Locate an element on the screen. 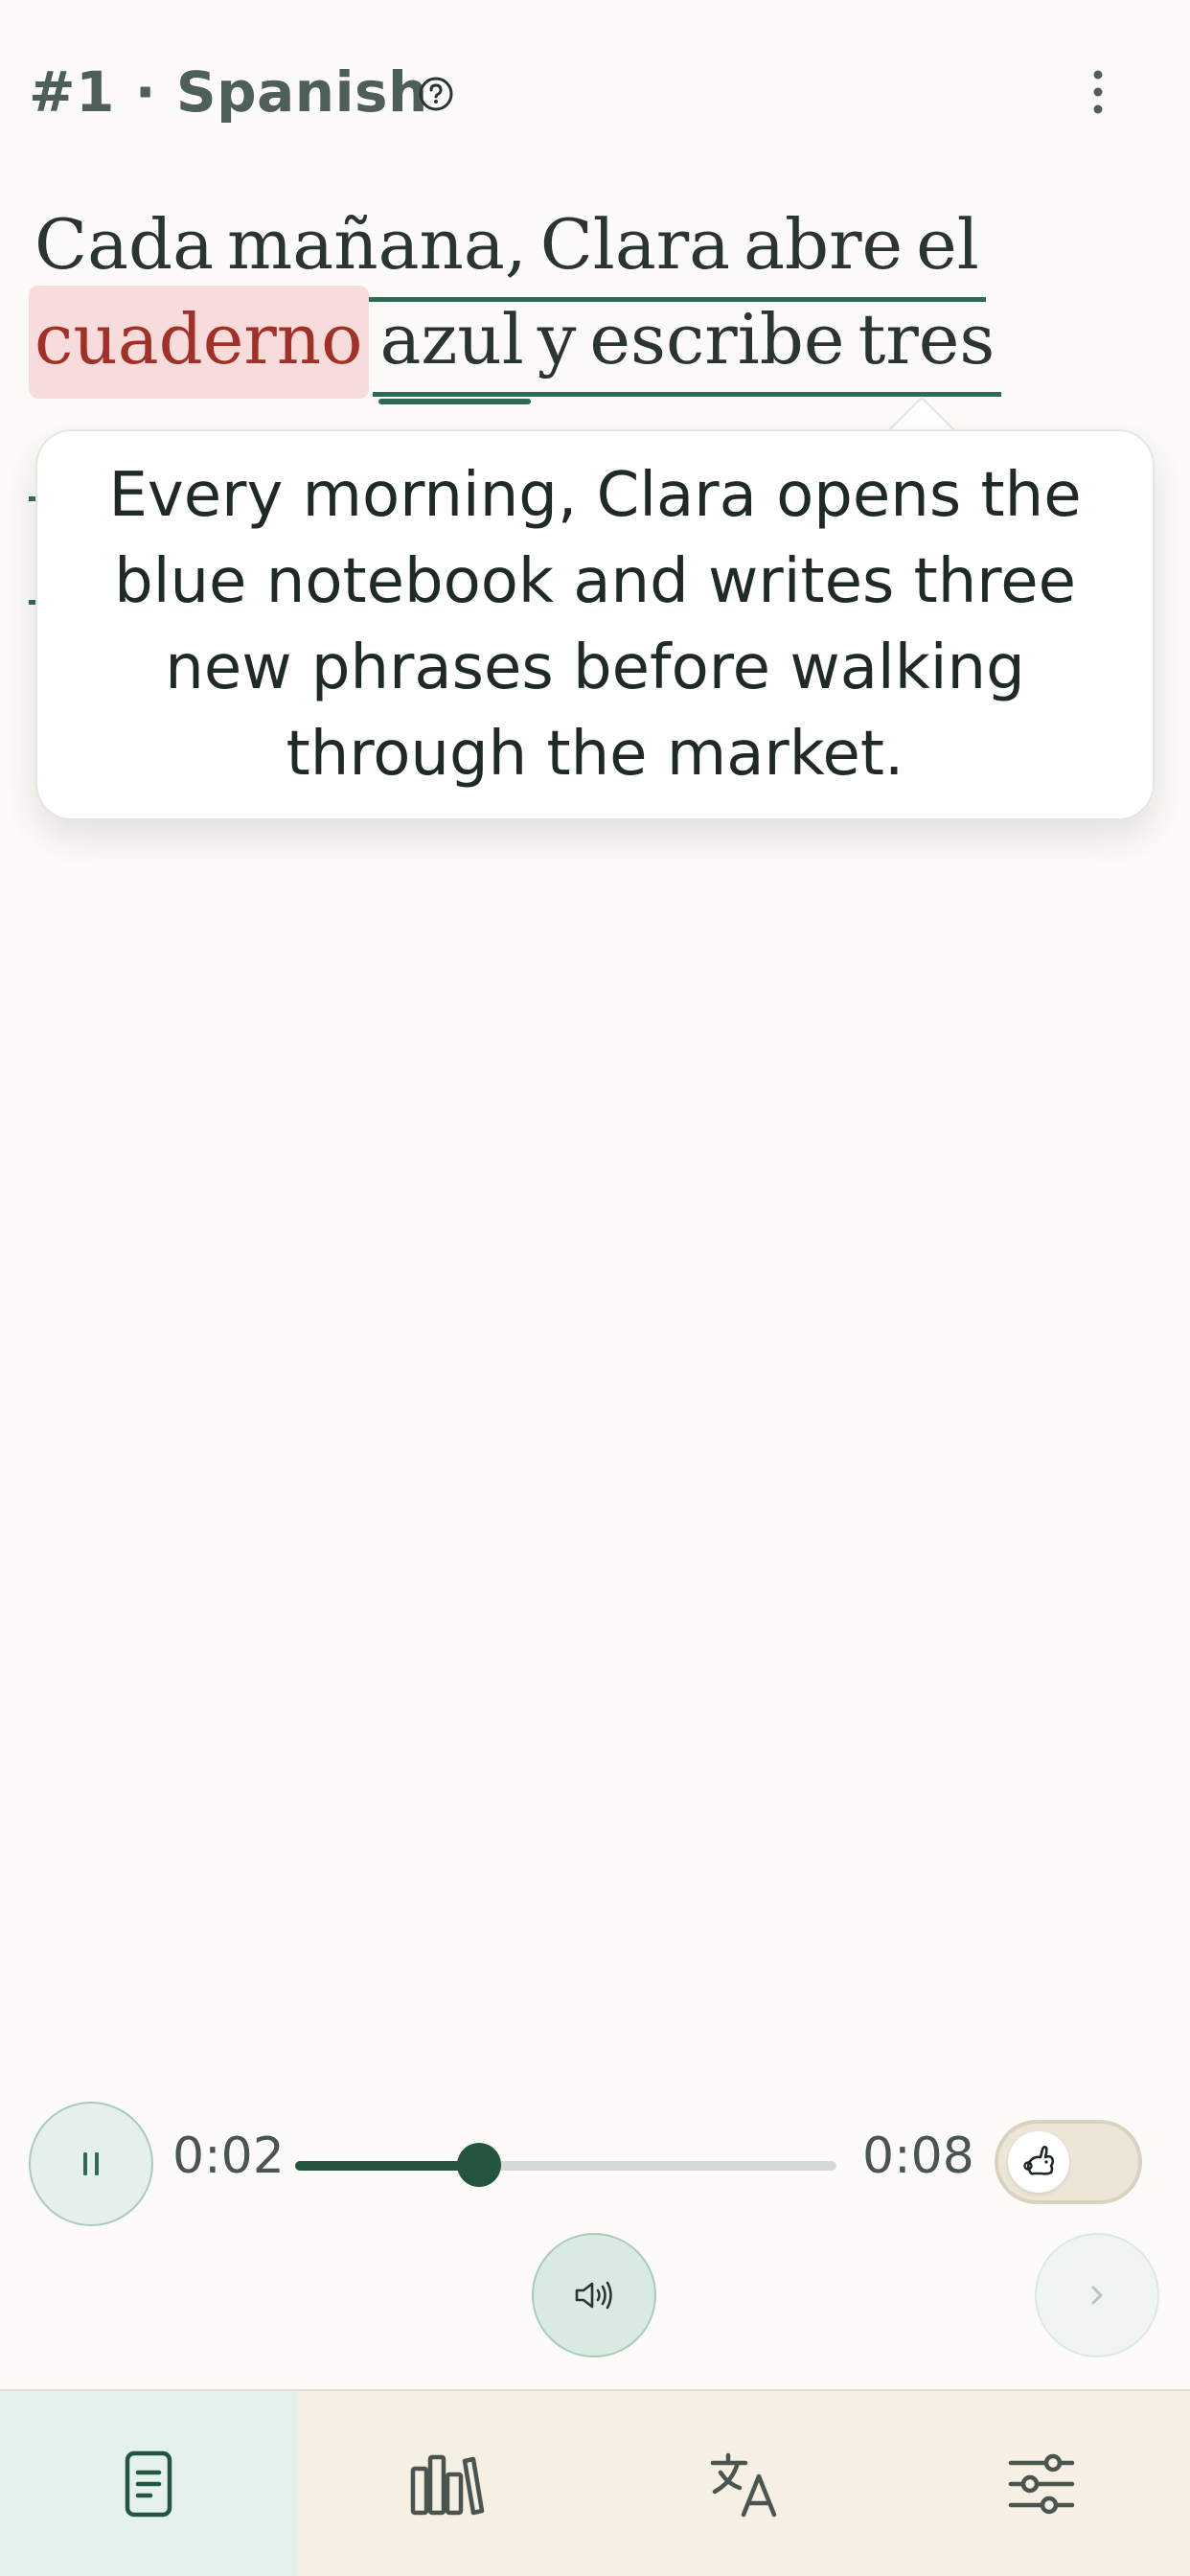 This screenshot has width=1190, height=2576. audio-player: 0:02 0:08 is located at coordinates (595, 2242).